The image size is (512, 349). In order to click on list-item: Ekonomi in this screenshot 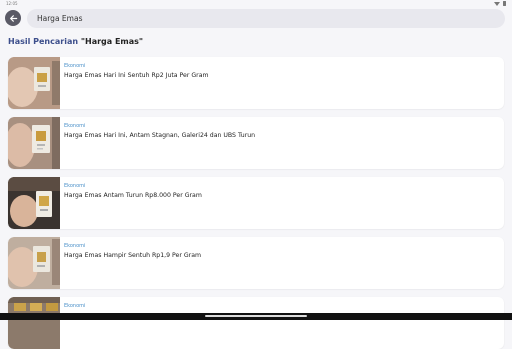, I will do `click(256, 323)`.